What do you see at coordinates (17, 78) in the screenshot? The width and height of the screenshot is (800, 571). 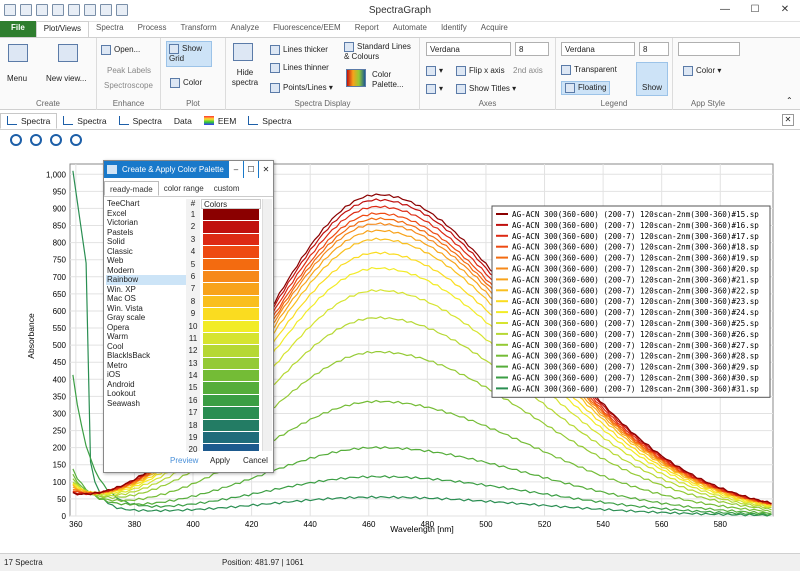 I see `menu-button: Menu` at bounding box center [17, 78].